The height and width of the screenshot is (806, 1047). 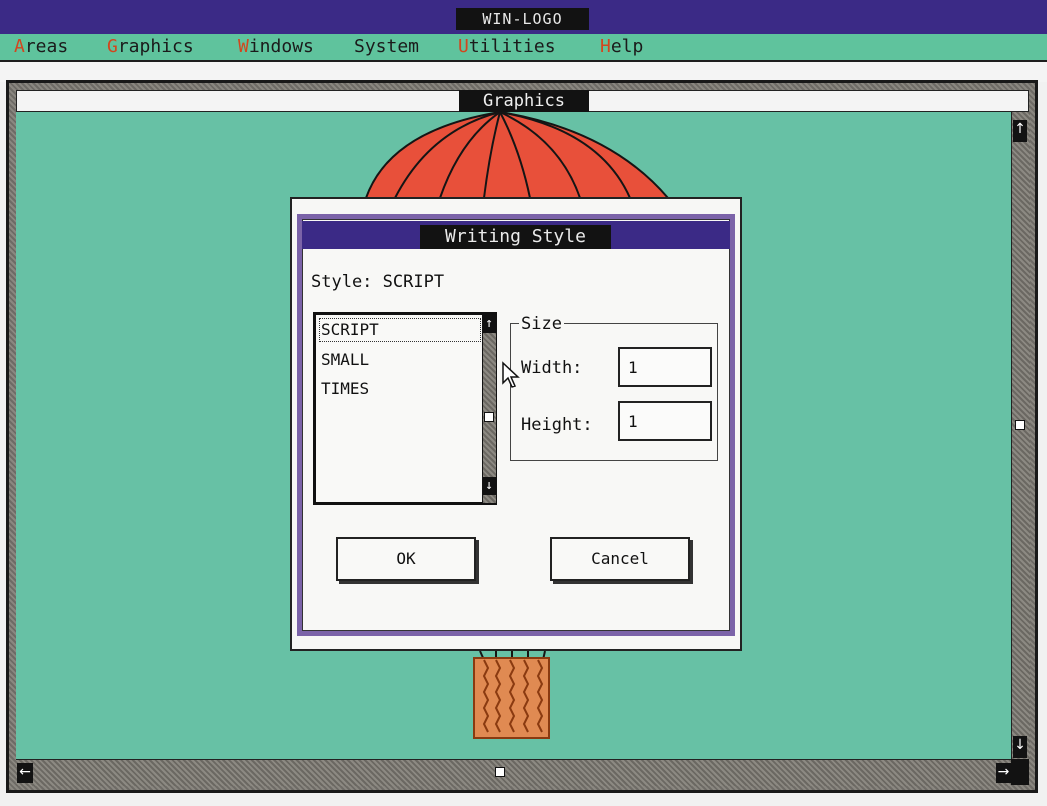 I want to click on width-field, so click(x=665, y=367).